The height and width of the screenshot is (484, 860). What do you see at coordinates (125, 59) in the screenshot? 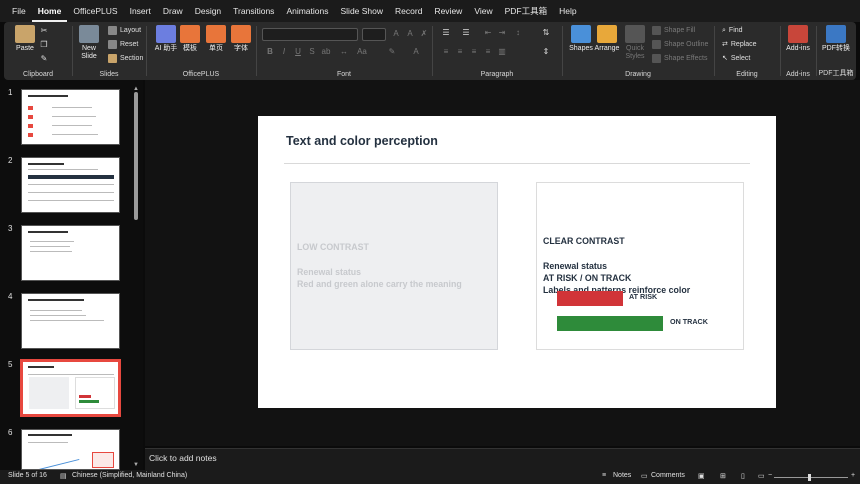
I see `section-button: Section` at bounding box center [125, 59].